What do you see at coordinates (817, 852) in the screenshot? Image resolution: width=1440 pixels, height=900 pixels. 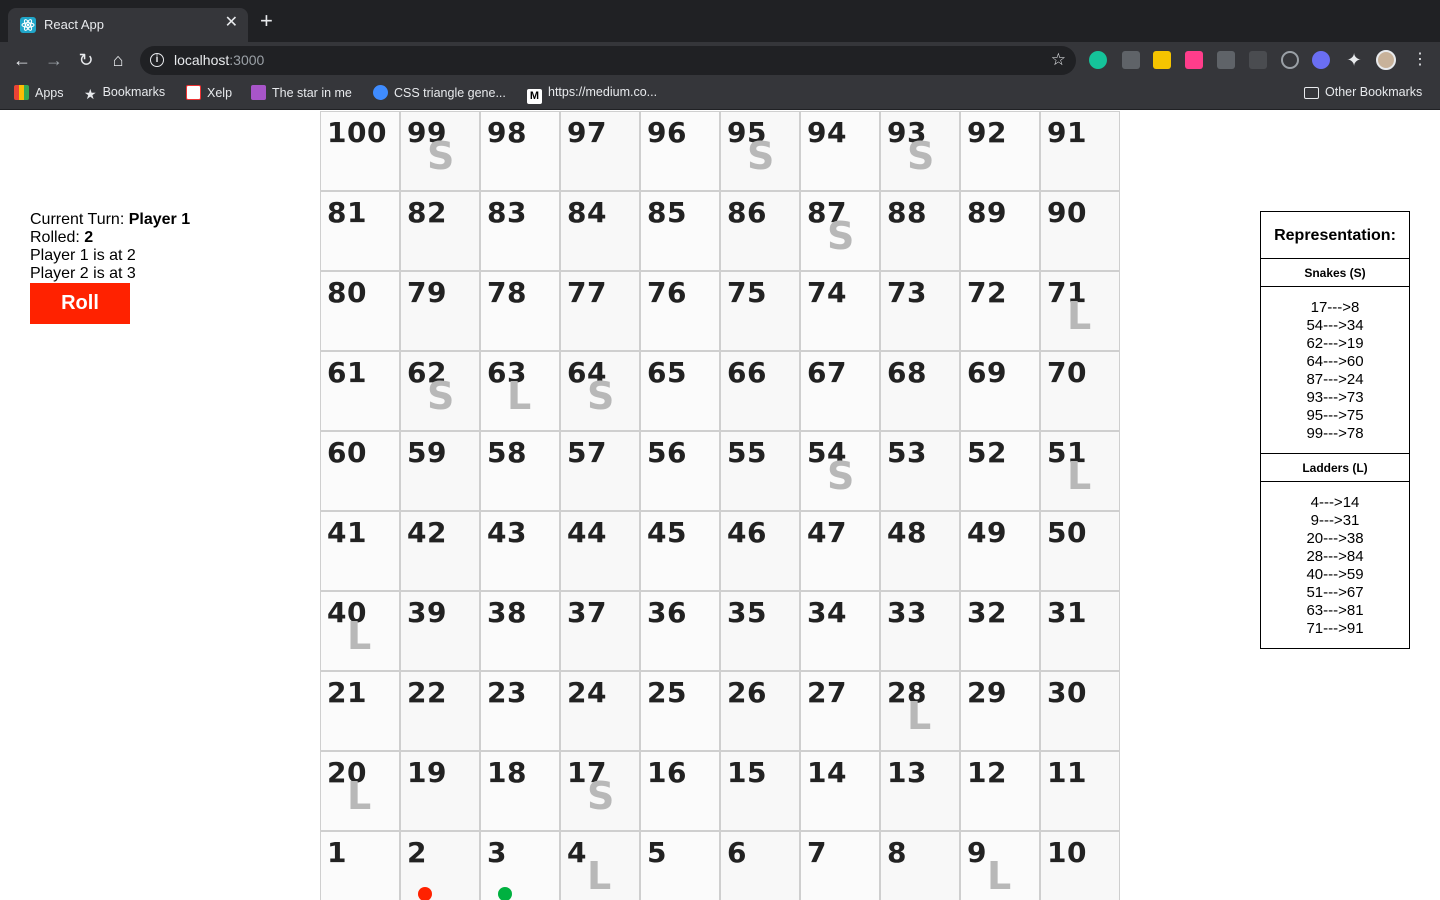 I see `cell-number: 7` at bounding box center [817, 852].